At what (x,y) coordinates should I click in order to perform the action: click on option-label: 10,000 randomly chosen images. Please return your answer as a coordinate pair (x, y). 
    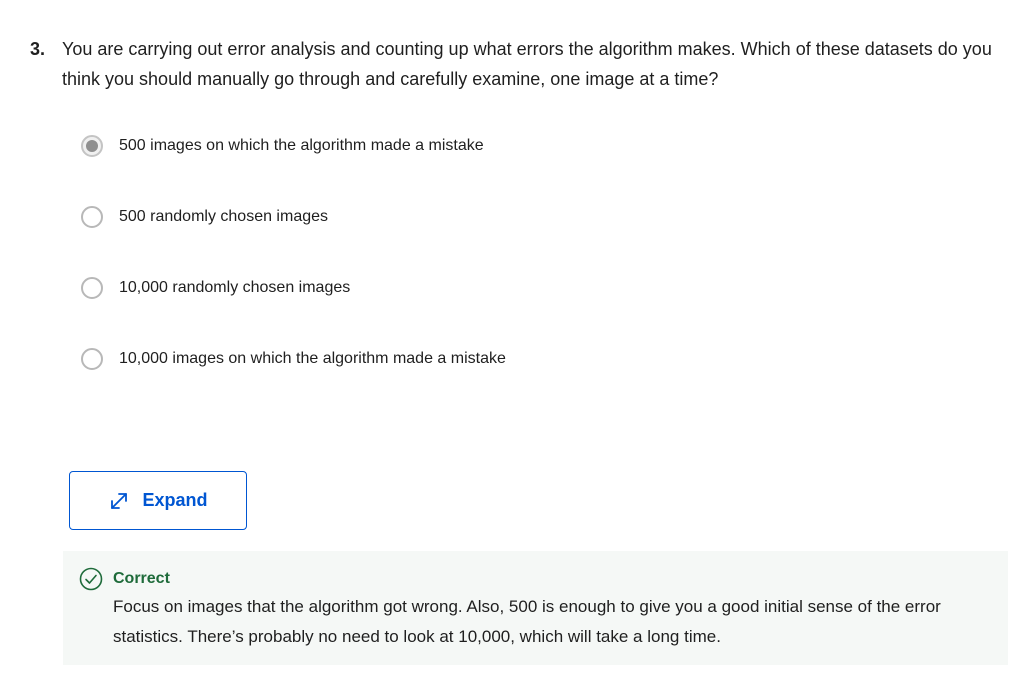
    Looking at the image, I should click on (235, 287).